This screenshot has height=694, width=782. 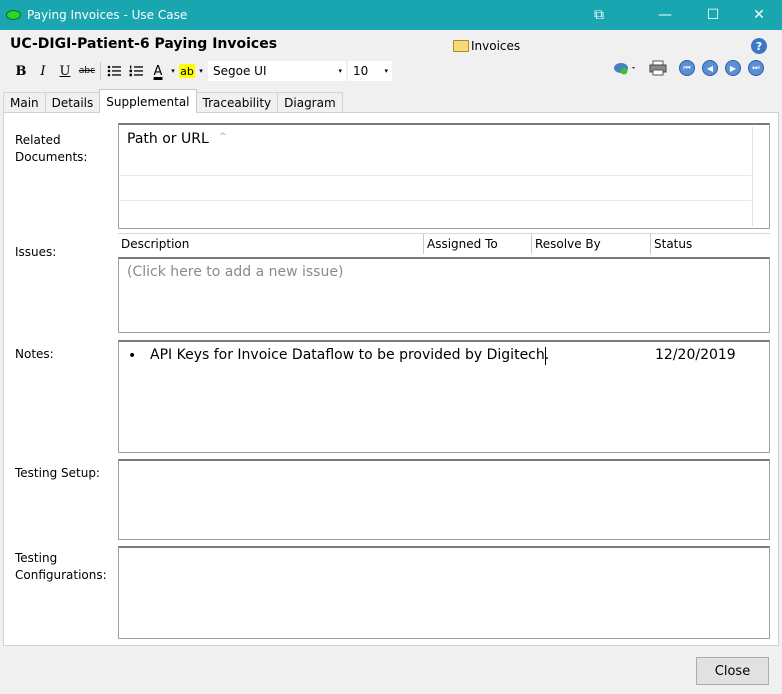 What do you see at coordinates (599, 15) in the screenshot?
I see `restore-icon: ⧉` at bounding box center [599, 15].